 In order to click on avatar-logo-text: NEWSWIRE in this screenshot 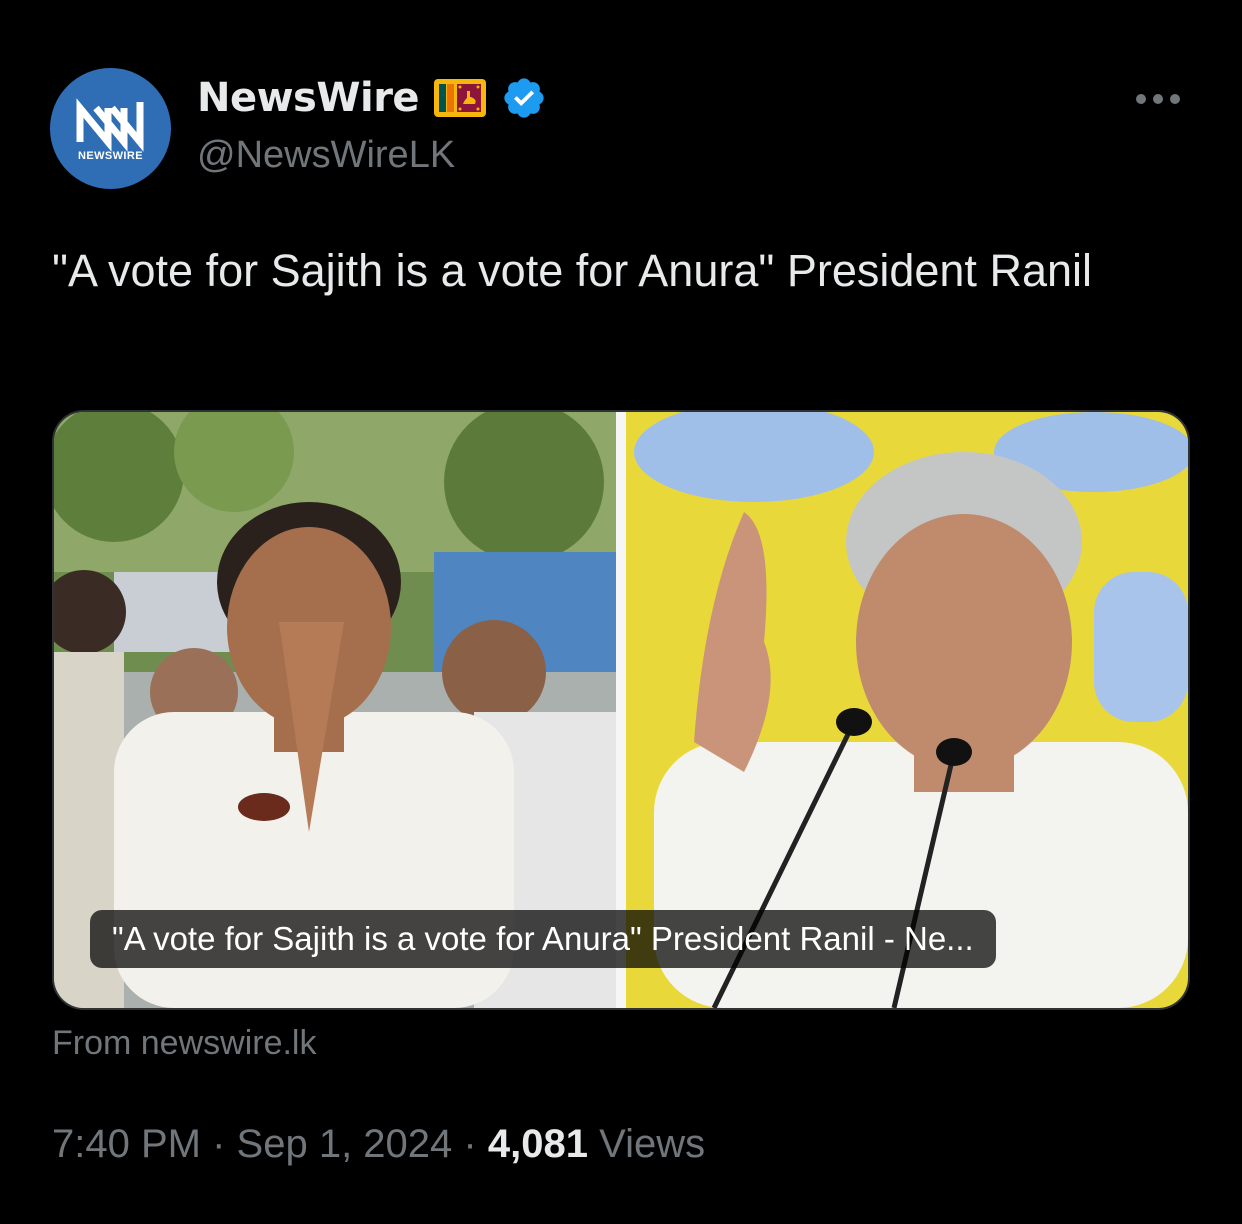, I will do `click(110, 156)`.